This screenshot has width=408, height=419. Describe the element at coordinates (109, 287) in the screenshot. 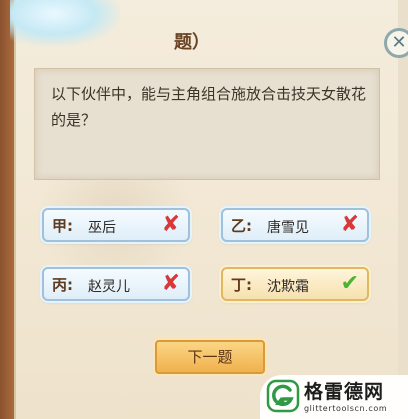

I see `option-c-name: 赵灵儿` at that location.